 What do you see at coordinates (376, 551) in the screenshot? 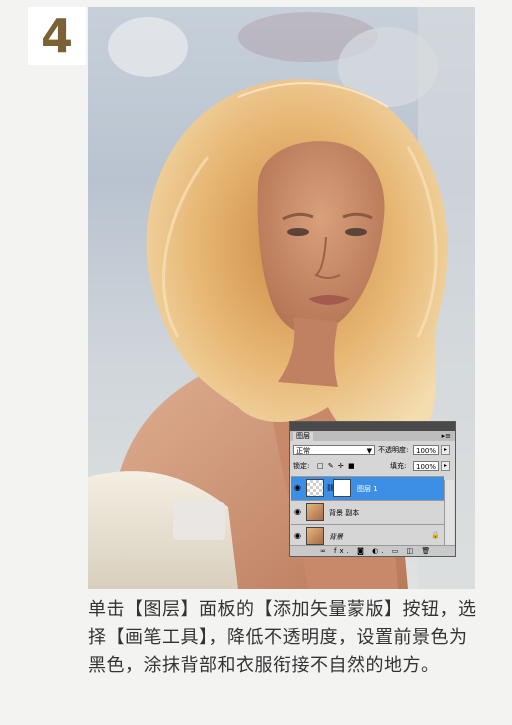
I see `panel-action-icons: ∞ fx. ◙ ◐. ▭ ◫ 🗑` at bounding box center [376, 551].